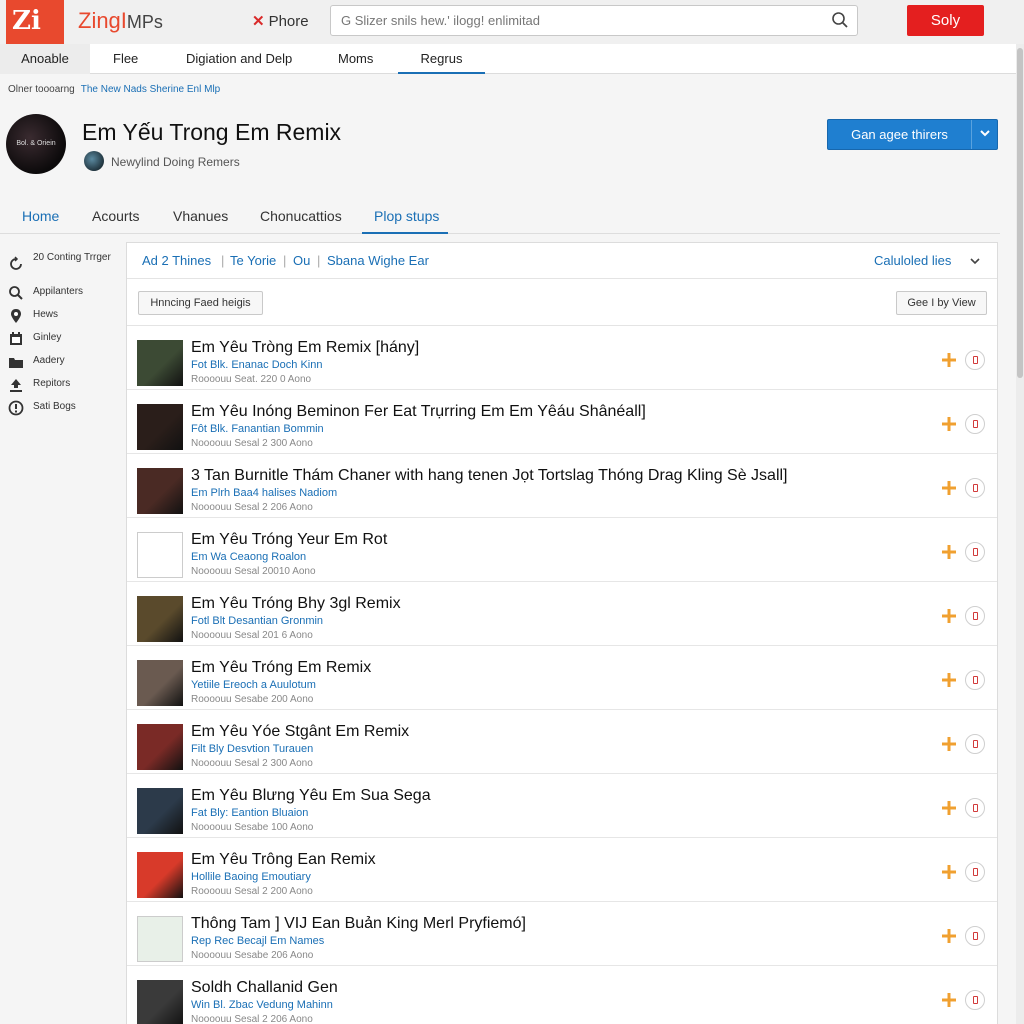 The image size is (1024, 1024). I want to click on filter-ad-2-thines: Ad 2 Thines, so click(176, 260).